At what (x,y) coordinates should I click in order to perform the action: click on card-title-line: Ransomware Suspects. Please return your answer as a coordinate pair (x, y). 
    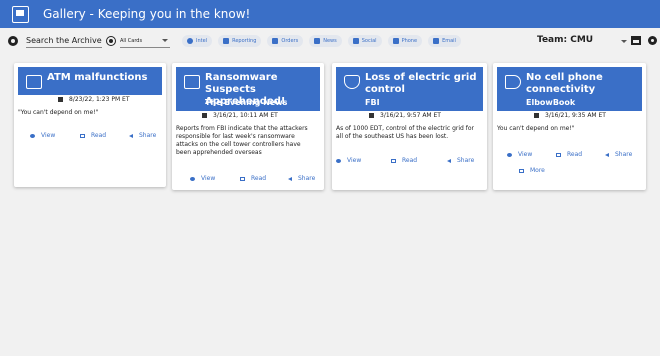
    Looking at the image, I should click on (241, 83).